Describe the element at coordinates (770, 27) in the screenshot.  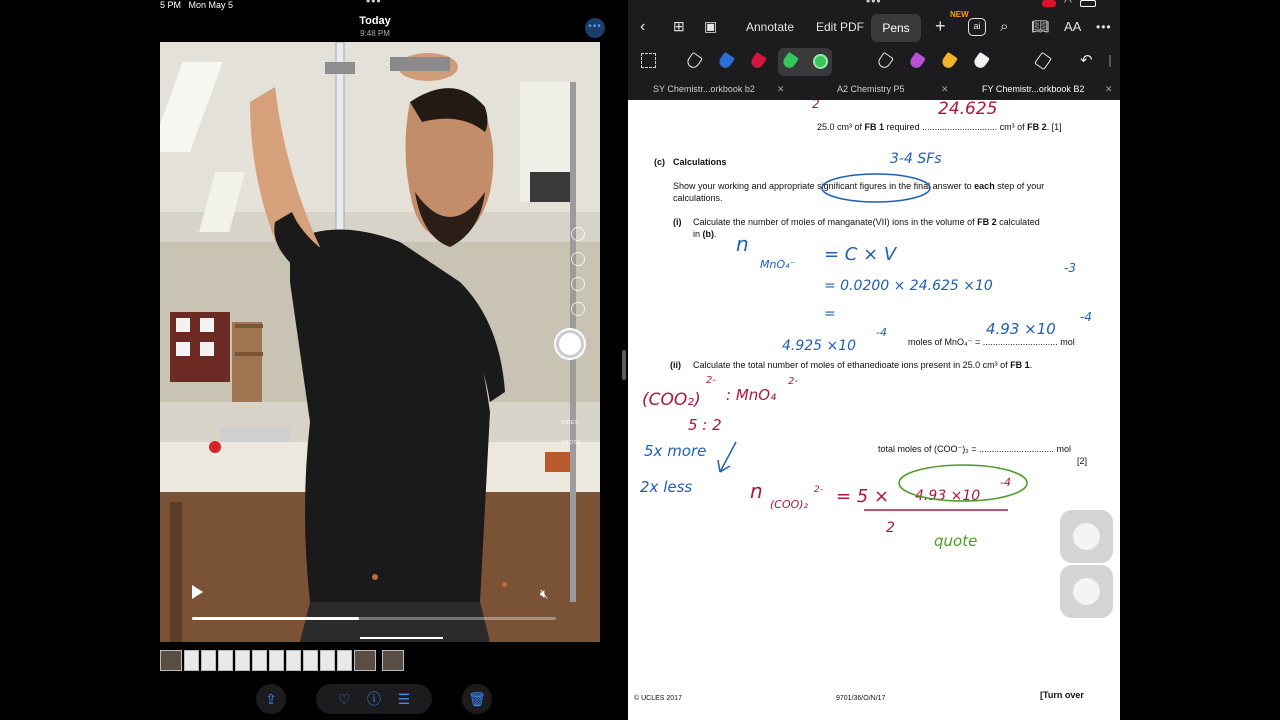
I see `tab-annotate: Annotate` at that location.